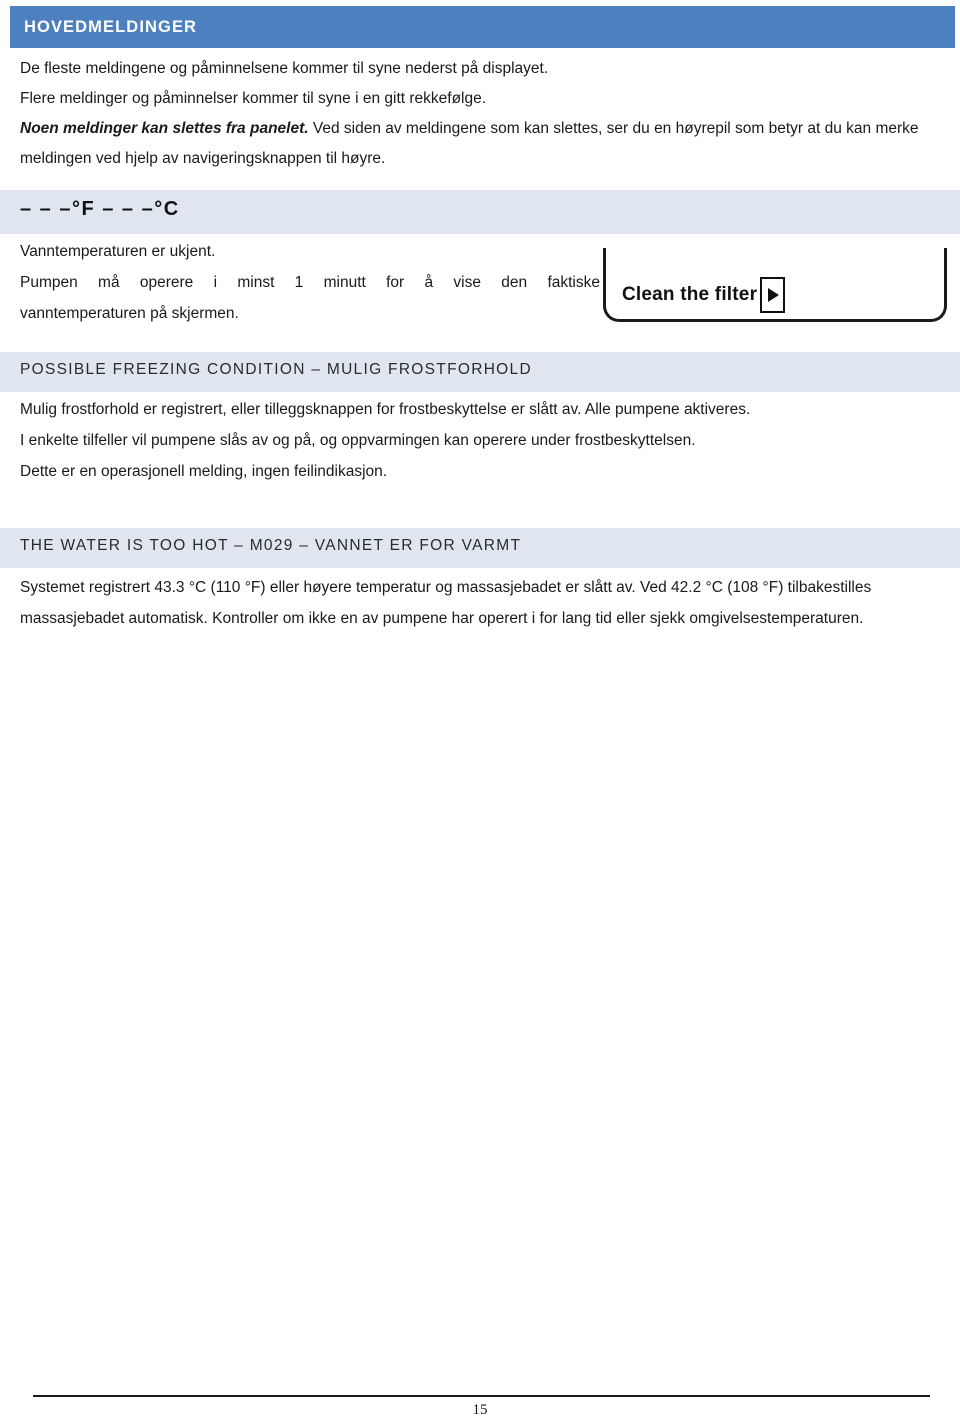 The width and height of the screenshot is (960, 1425). I want to click on lcd-message-label: Clean the filter, so click(690, 294).